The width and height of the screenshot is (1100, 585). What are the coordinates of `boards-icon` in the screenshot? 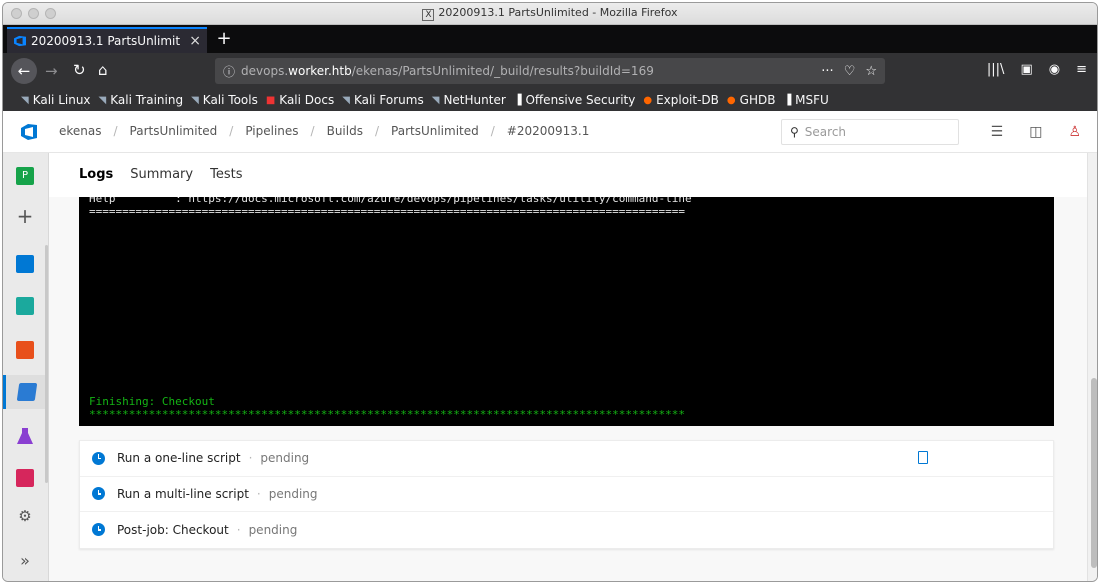 It's located at (25, 306).